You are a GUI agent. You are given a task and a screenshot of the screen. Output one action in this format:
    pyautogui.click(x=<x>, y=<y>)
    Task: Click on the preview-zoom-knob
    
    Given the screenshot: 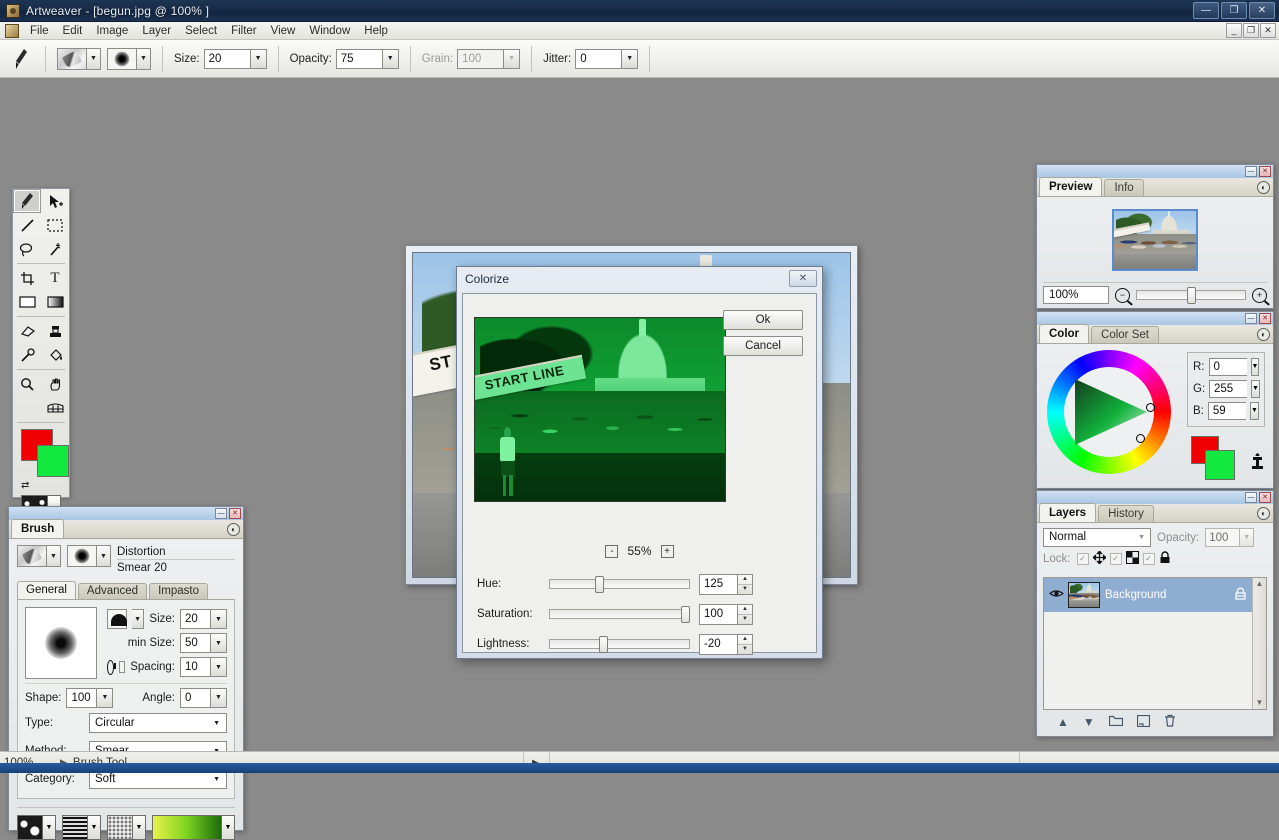 What is the action you would take?
    pyautogui.click(x=1191, y=295)
    